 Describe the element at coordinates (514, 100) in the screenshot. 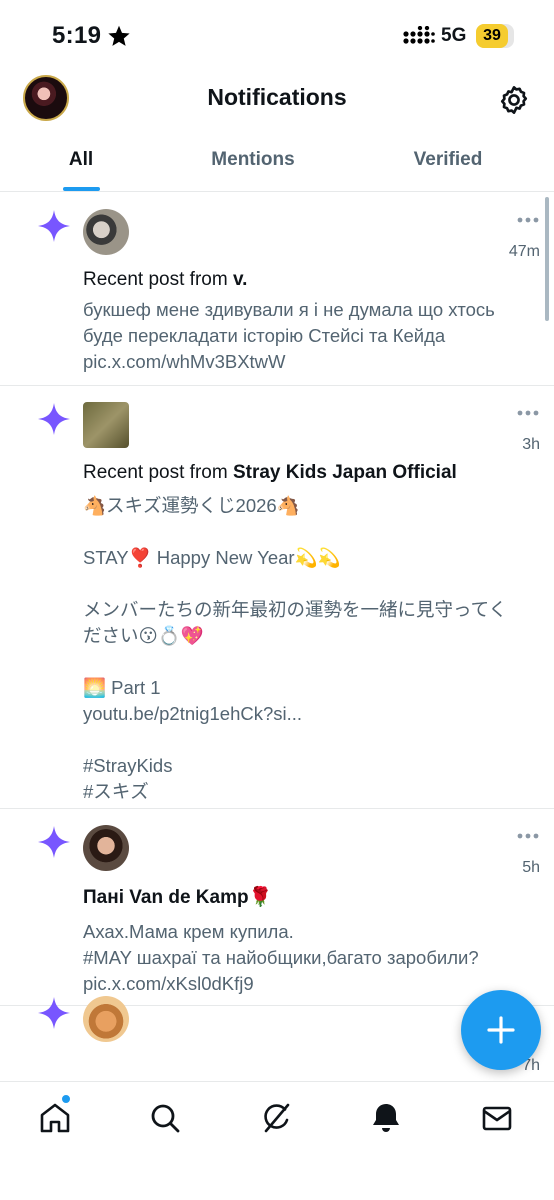

I see `gear-icon` at that location.